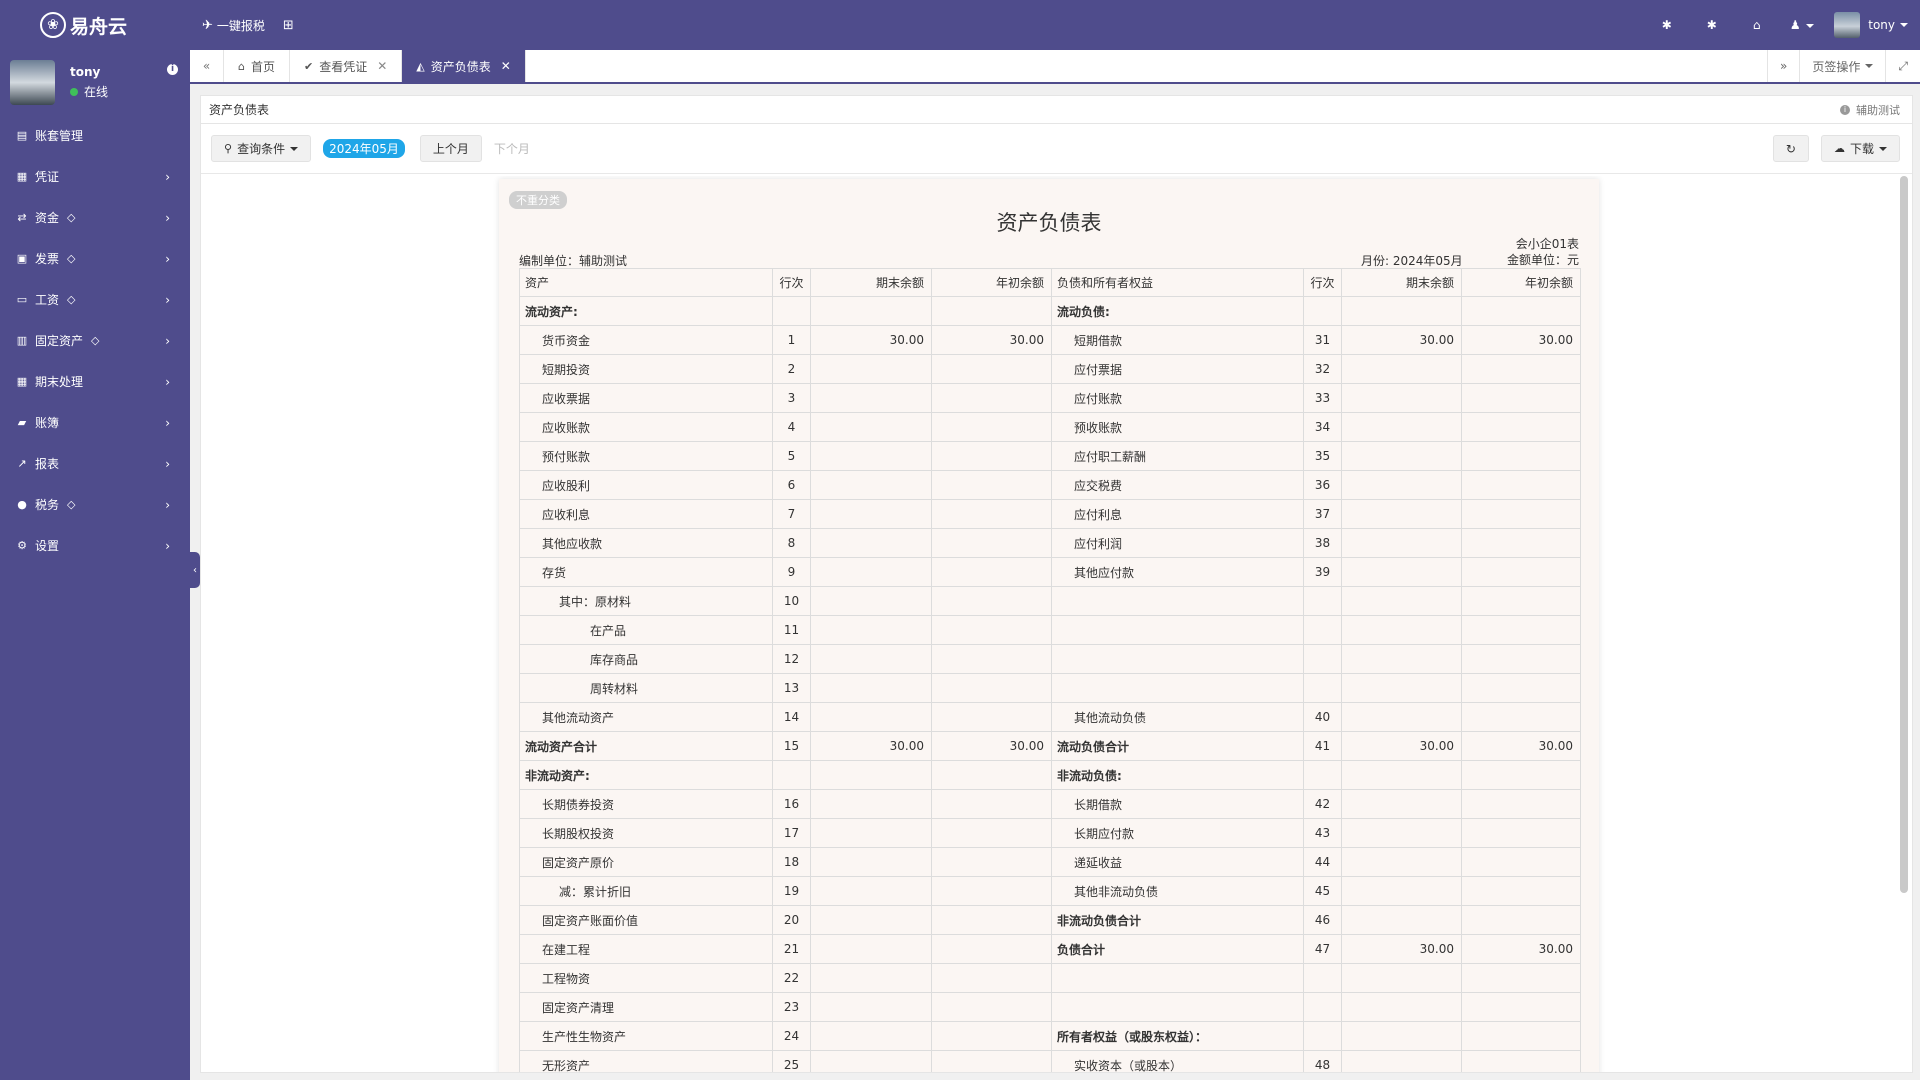 The image size is (1920, 1080). Describe the element at coordinates (1860, 148) in the screenshot. I see `download-button: ☁ 下载` at that location.